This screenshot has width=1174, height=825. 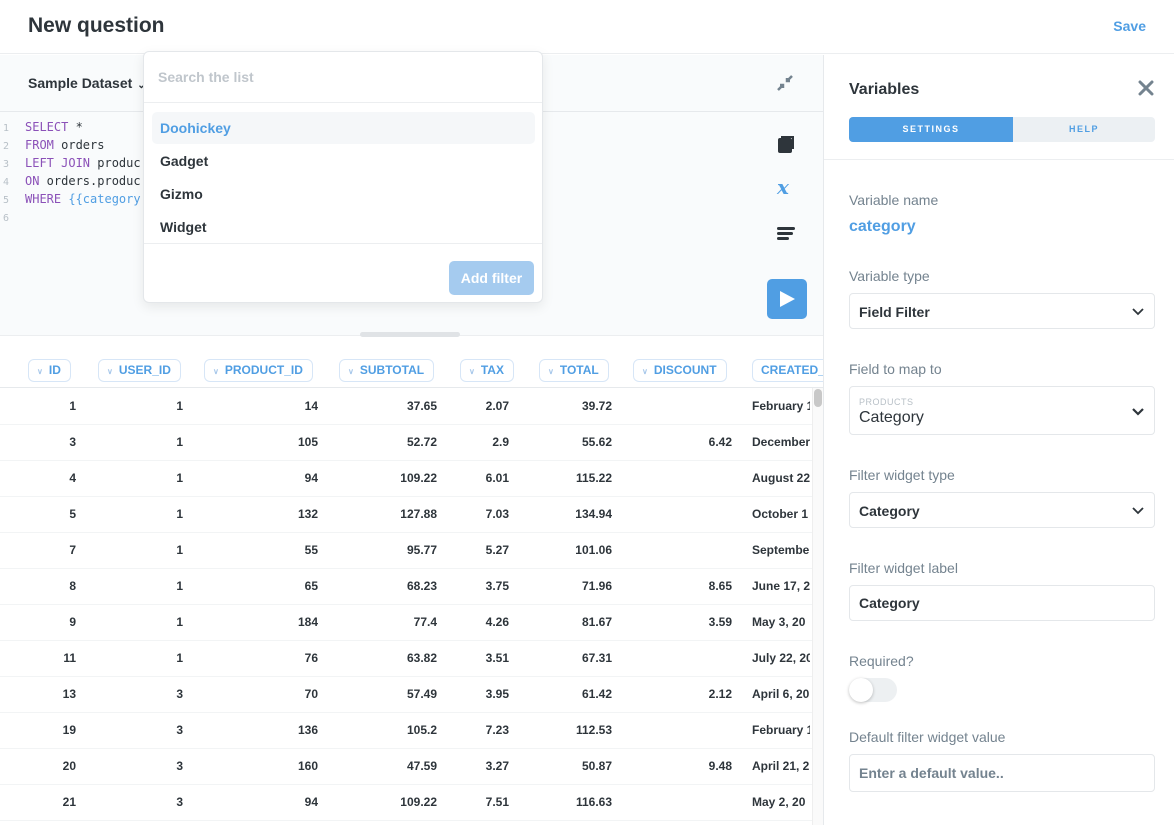 What do you see at coordinates (392, 370) in the screenshot?
I see `column-header-label: SUBTOTAL` at bounding box center [392, 370].